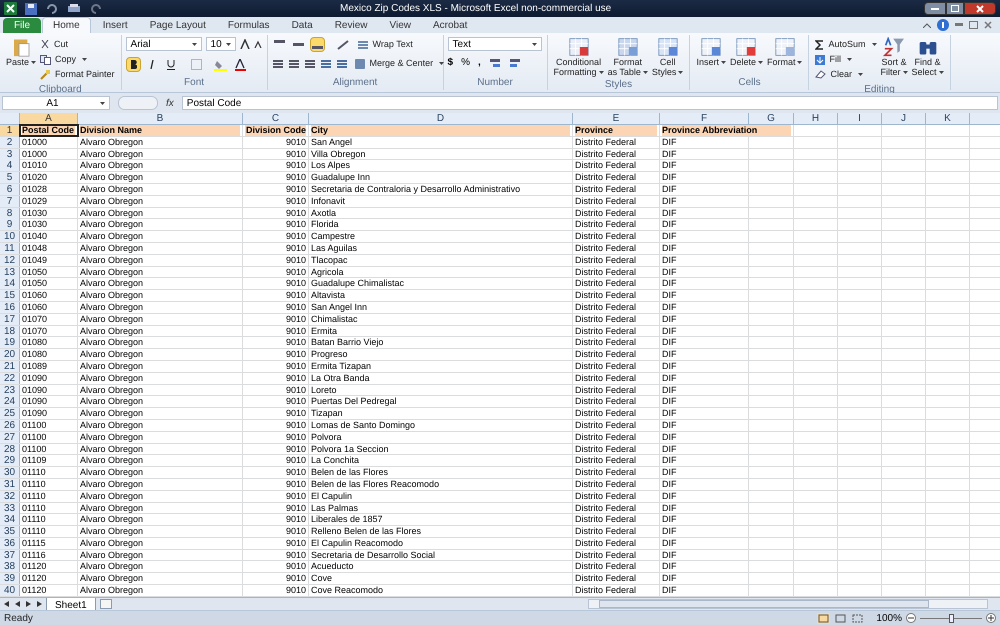  I want to click on row-header: 21, so click(10, 366).